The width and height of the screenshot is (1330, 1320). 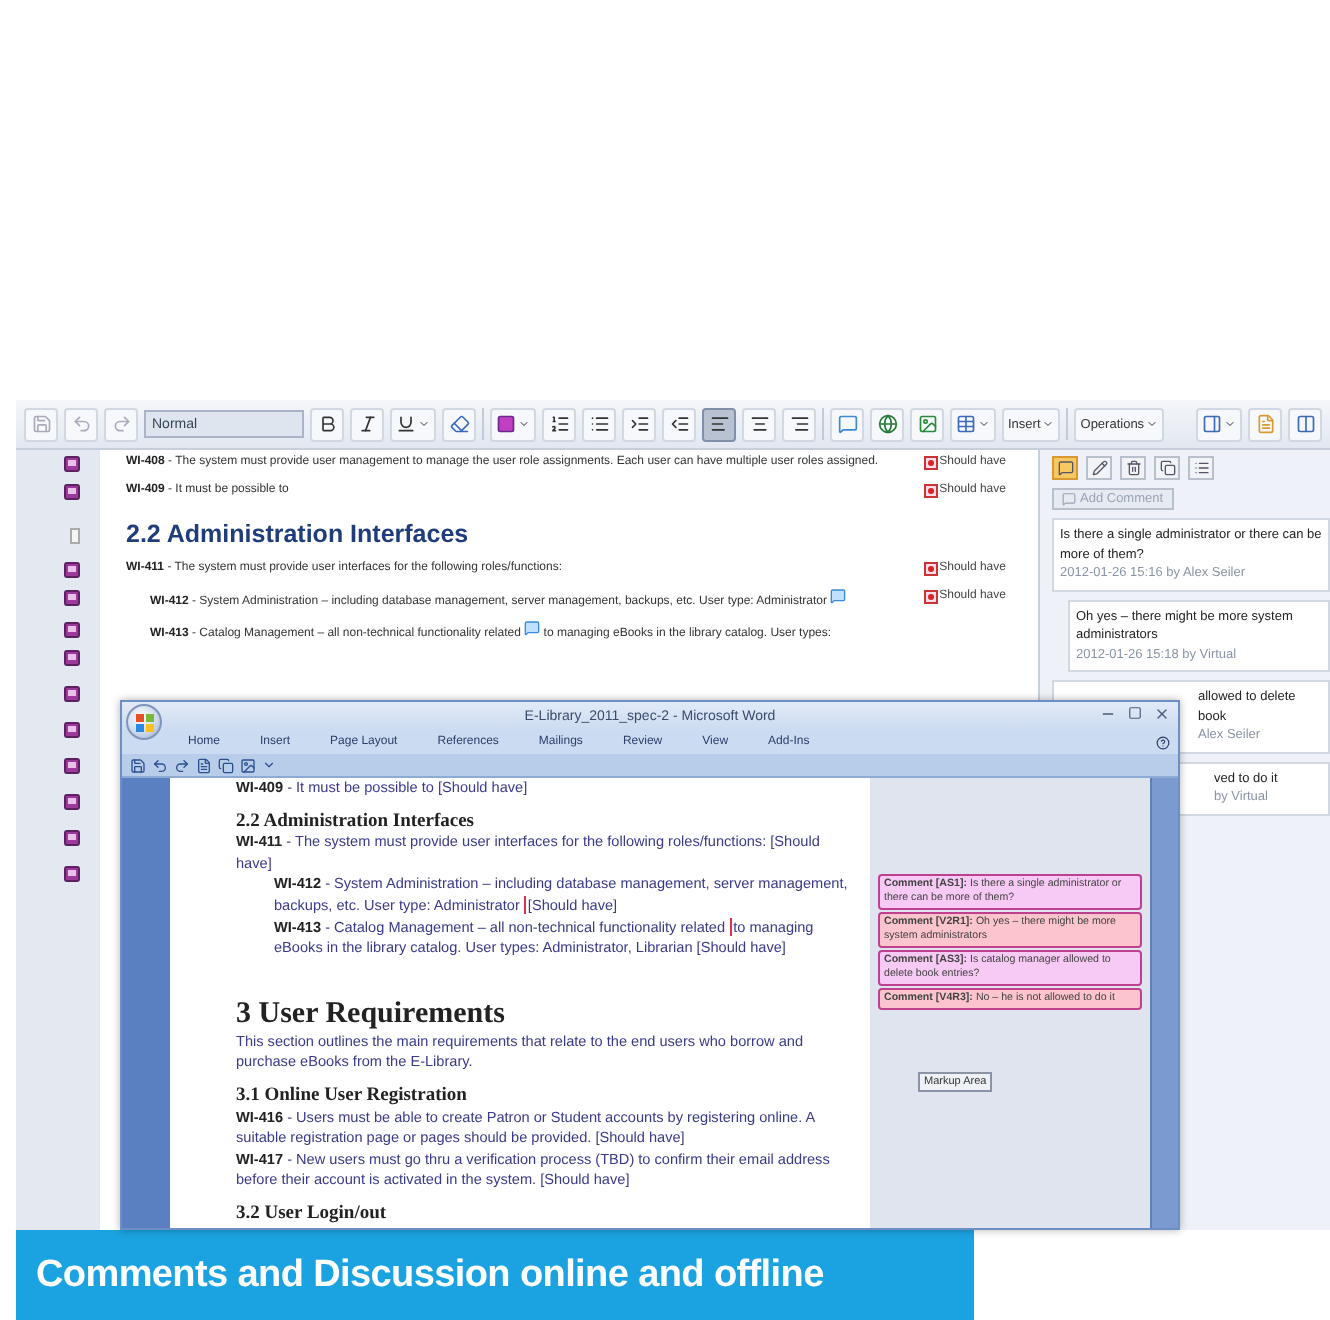 I want to click on numbered-list-button, so click(x=559, y=424).